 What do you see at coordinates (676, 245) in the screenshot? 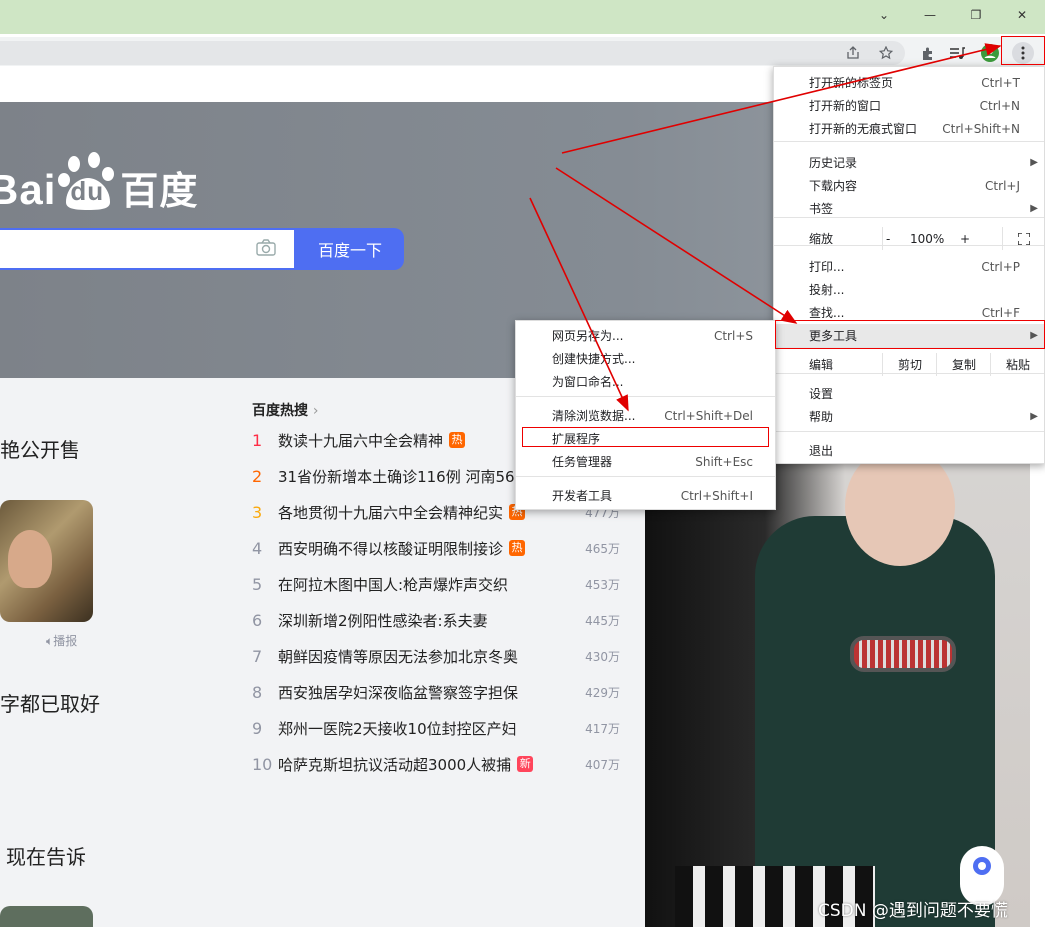
I see `arrow-to-more-tools` at bounding box center [676, 245].